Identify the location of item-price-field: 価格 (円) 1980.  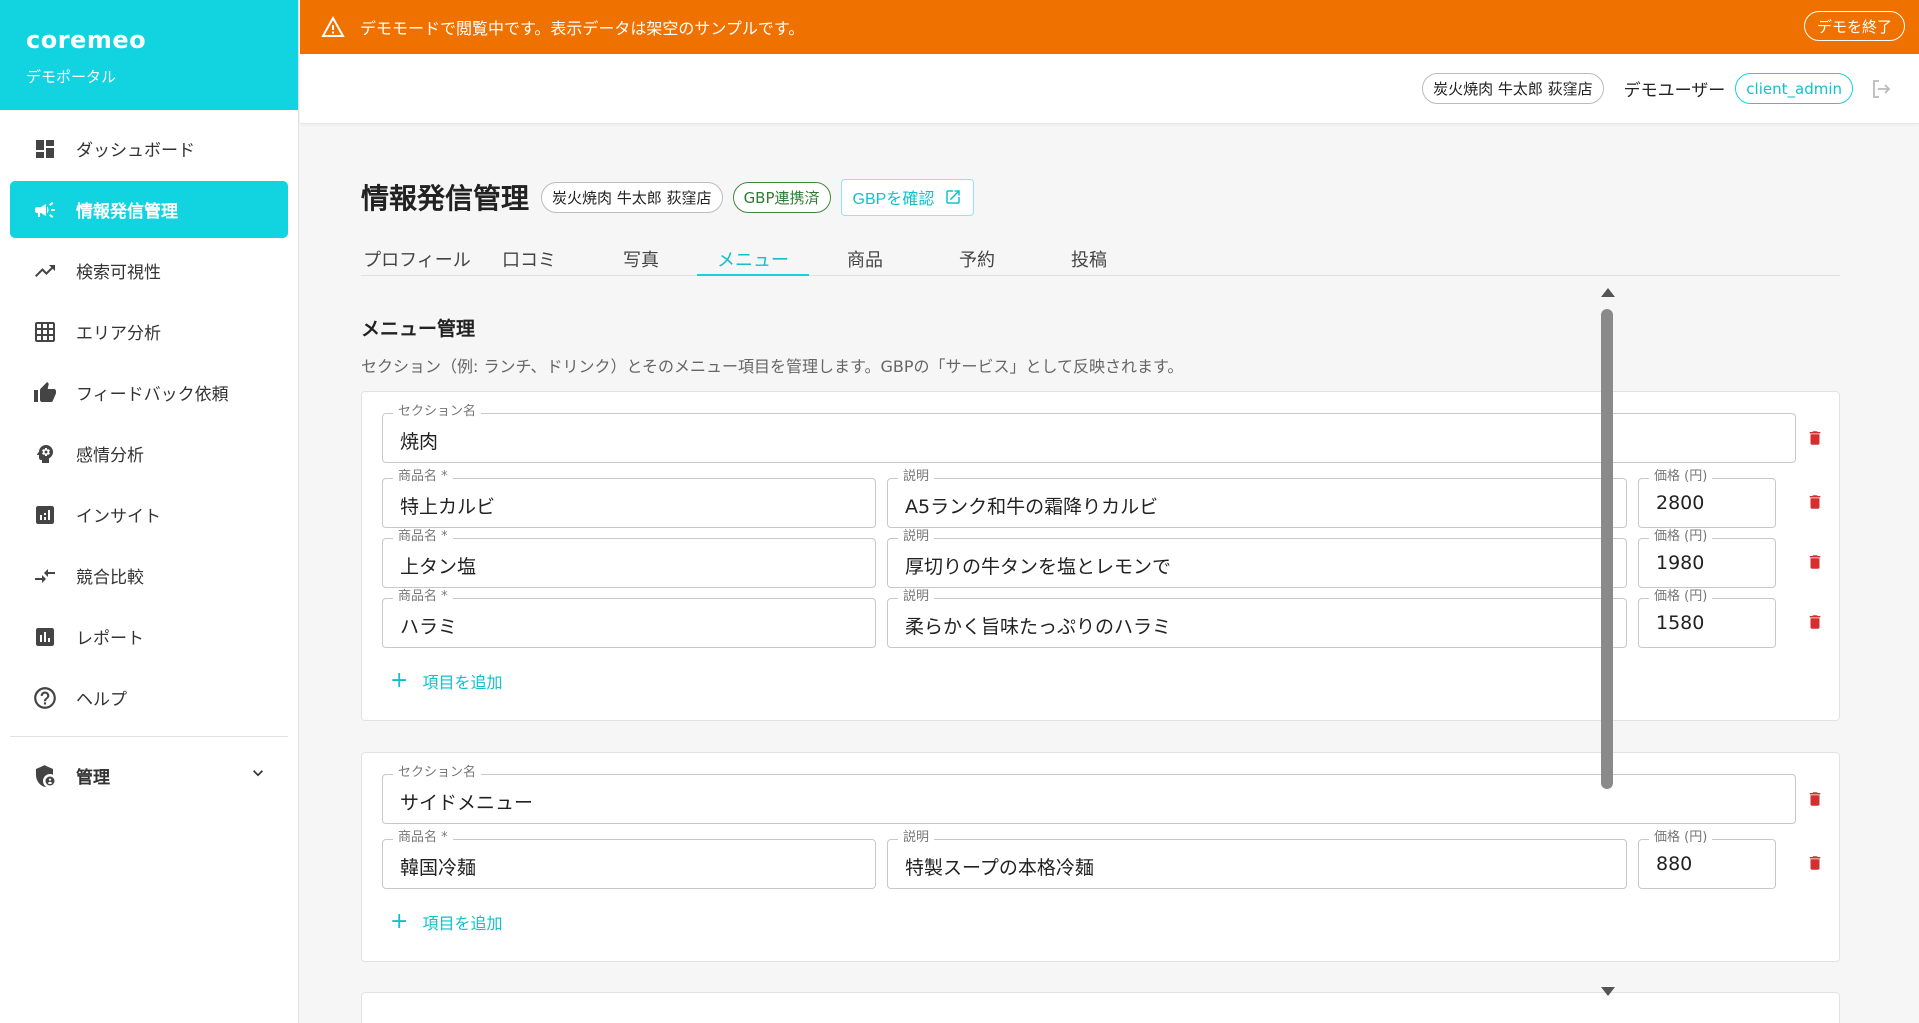
(1707, 558).